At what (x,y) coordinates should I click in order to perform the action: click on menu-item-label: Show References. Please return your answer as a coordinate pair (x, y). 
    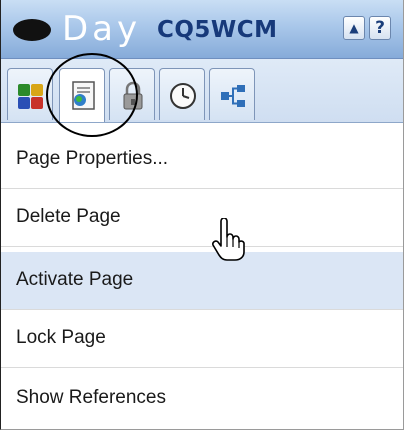
    Looking at the image, I should click on (91, 397).